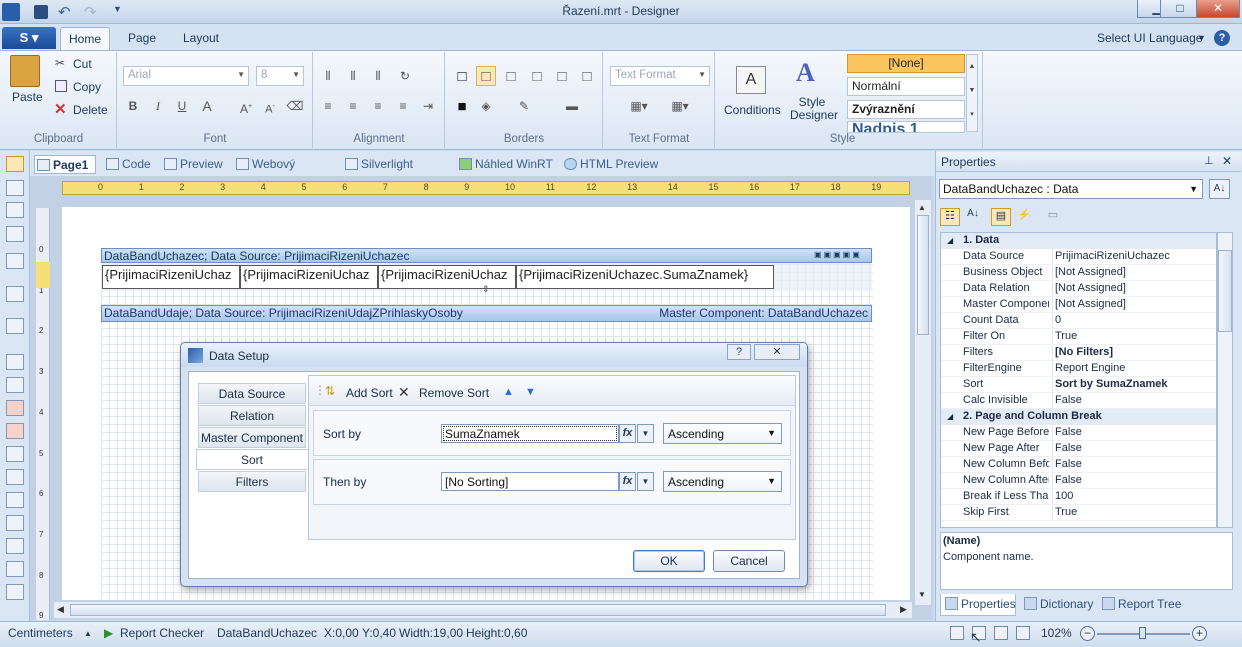  I want to click on property-row: New Column After False, so click(1078, 481).